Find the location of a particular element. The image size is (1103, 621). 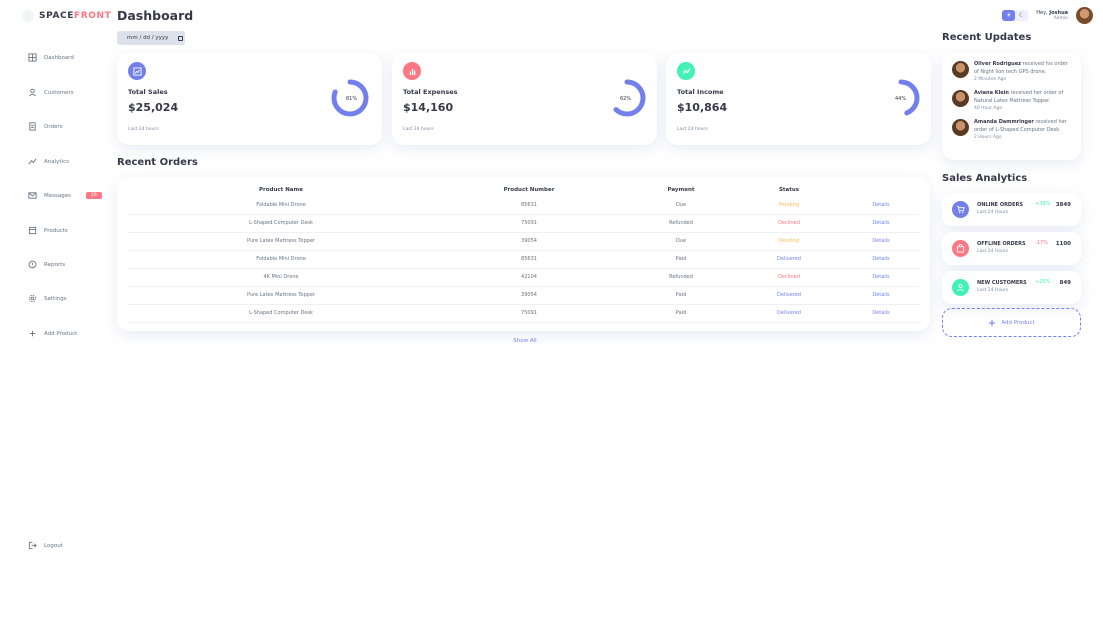

sidebar-item-customers: Customers is located at coordinates (51, 92).